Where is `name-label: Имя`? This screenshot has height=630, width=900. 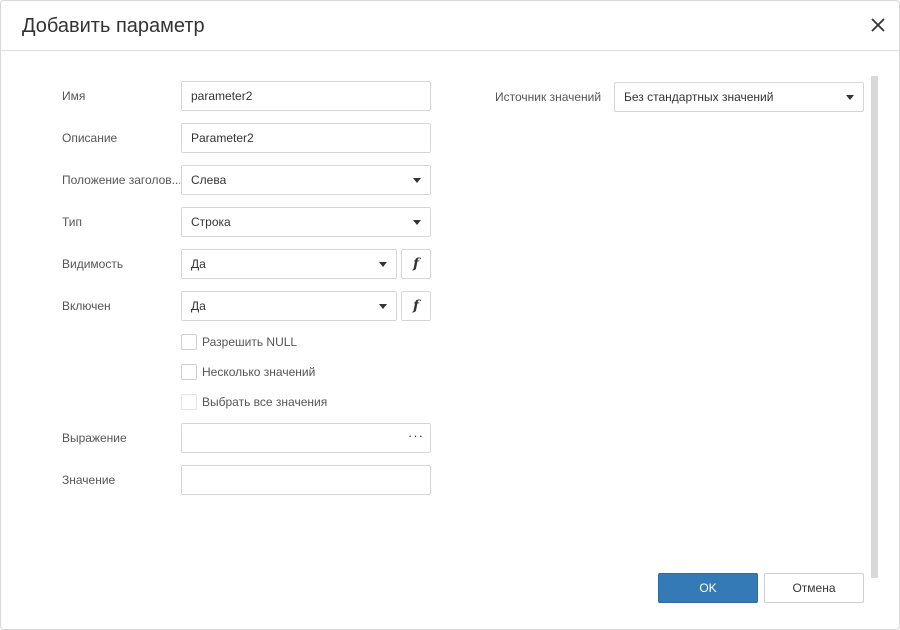 name-label: Имя is located at coordinates (74, 96).